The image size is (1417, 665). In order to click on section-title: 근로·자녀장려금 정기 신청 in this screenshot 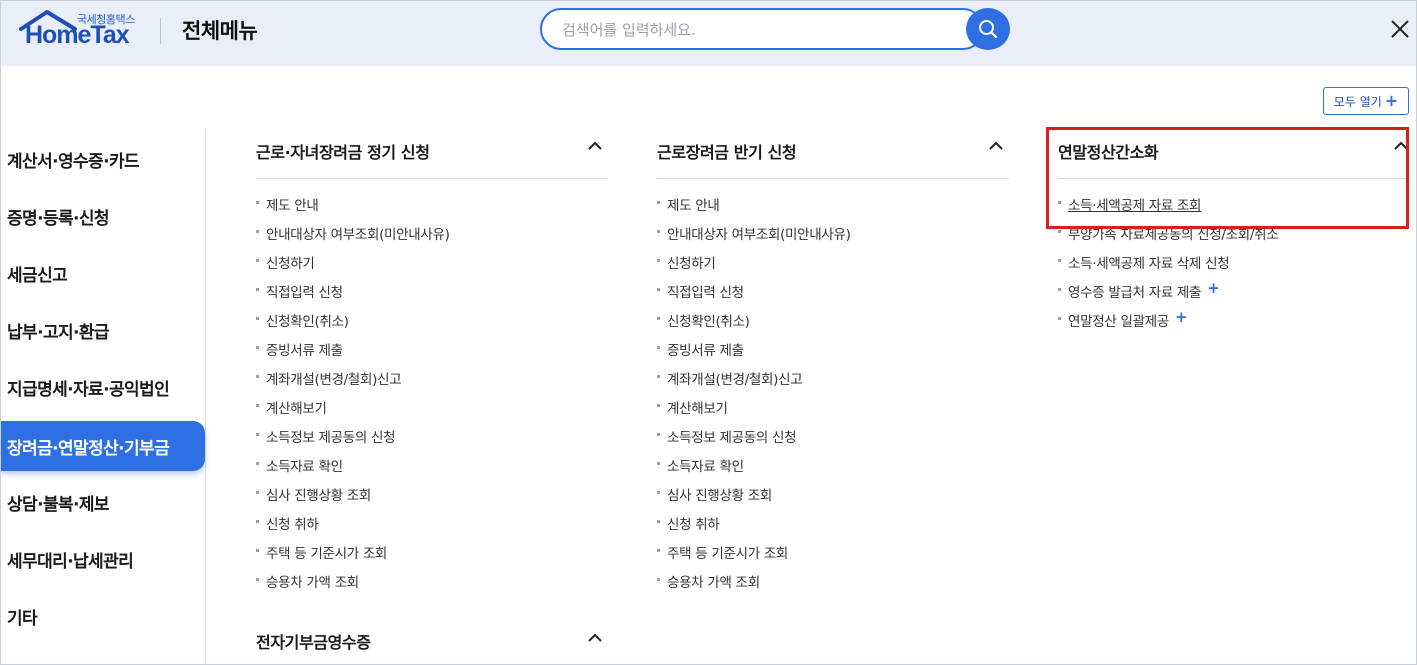, I will do `click(343, 152)`.